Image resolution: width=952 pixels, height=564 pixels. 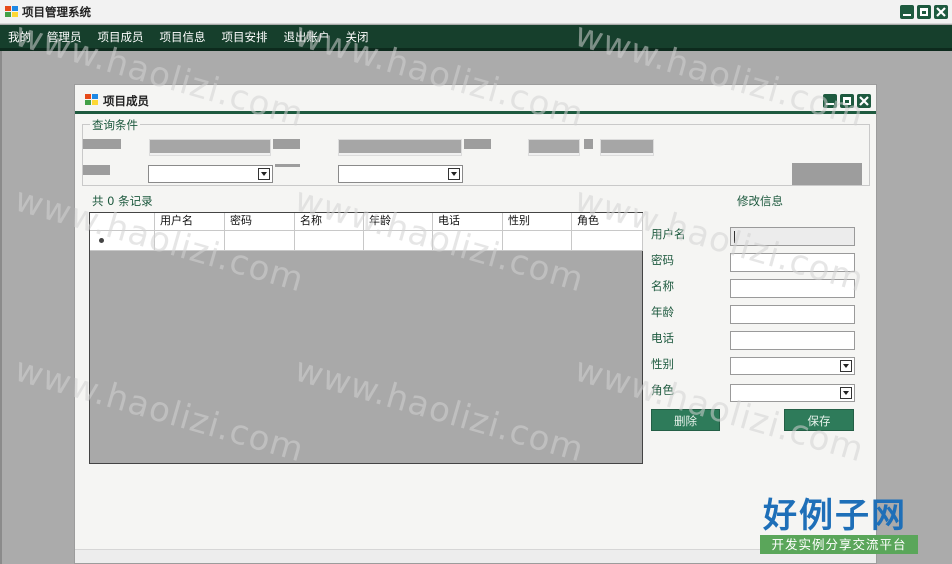 I want to click on grid-header-age: 年龄, so click(x=398, y=222).